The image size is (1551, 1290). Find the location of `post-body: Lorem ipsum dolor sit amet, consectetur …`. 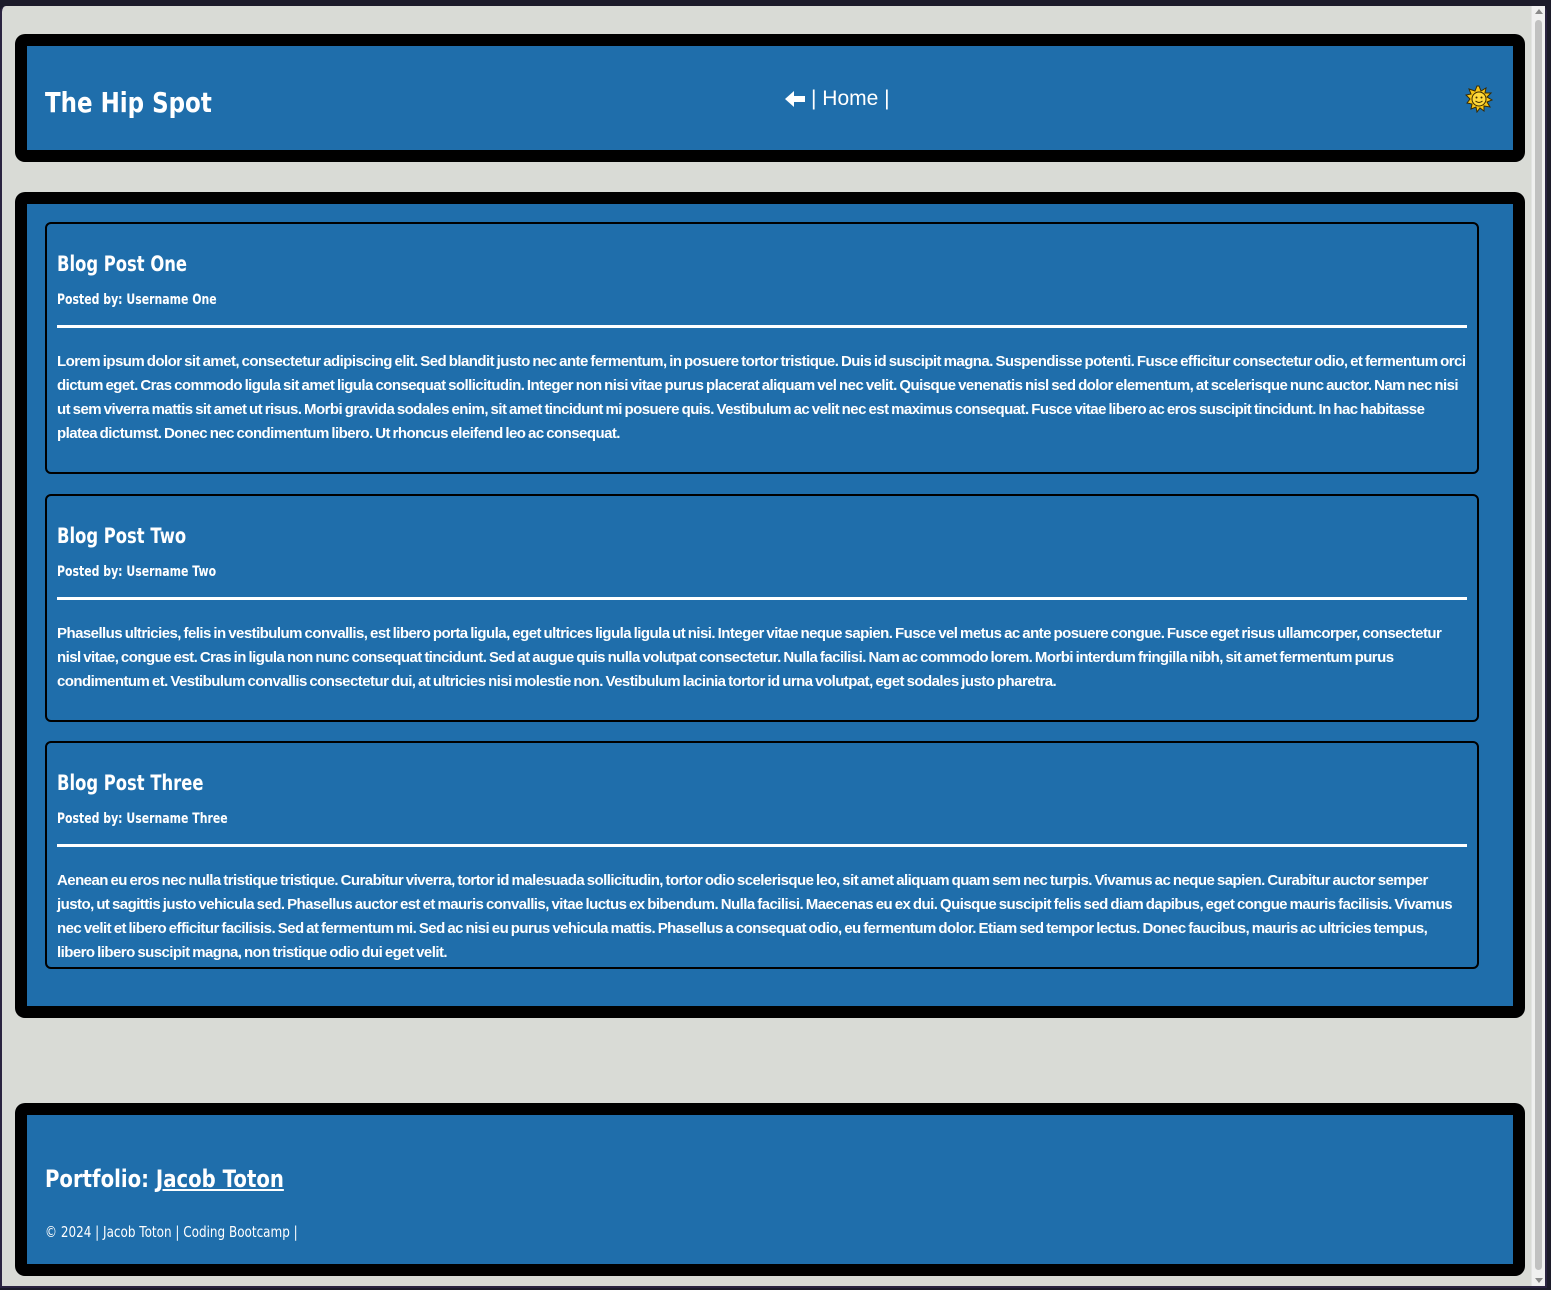

post-body: Lorem ipsum dolor sit amet, consectetur … is located at coordinates (761, 397).